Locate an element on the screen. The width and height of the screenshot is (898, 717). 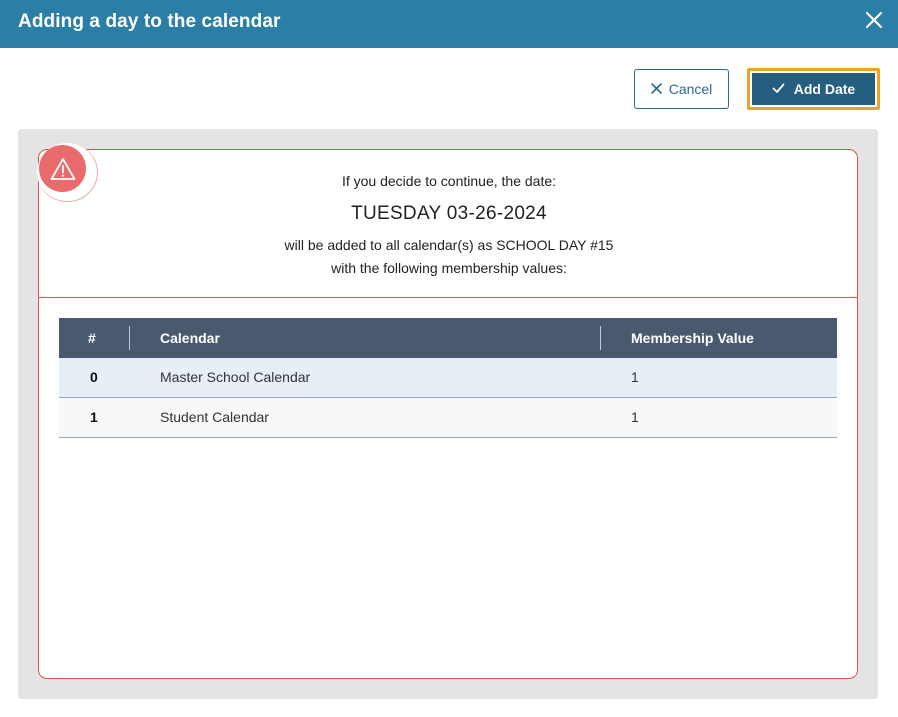
row-calendar: Student Calendar is located at coordinates (214, 417).